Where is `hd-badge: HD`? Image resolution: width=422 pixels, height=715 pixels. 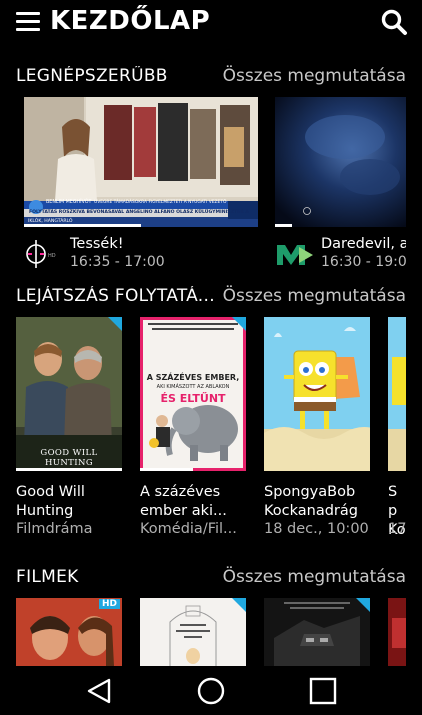 hd-badge: HD is located at coordinates (109, 604).